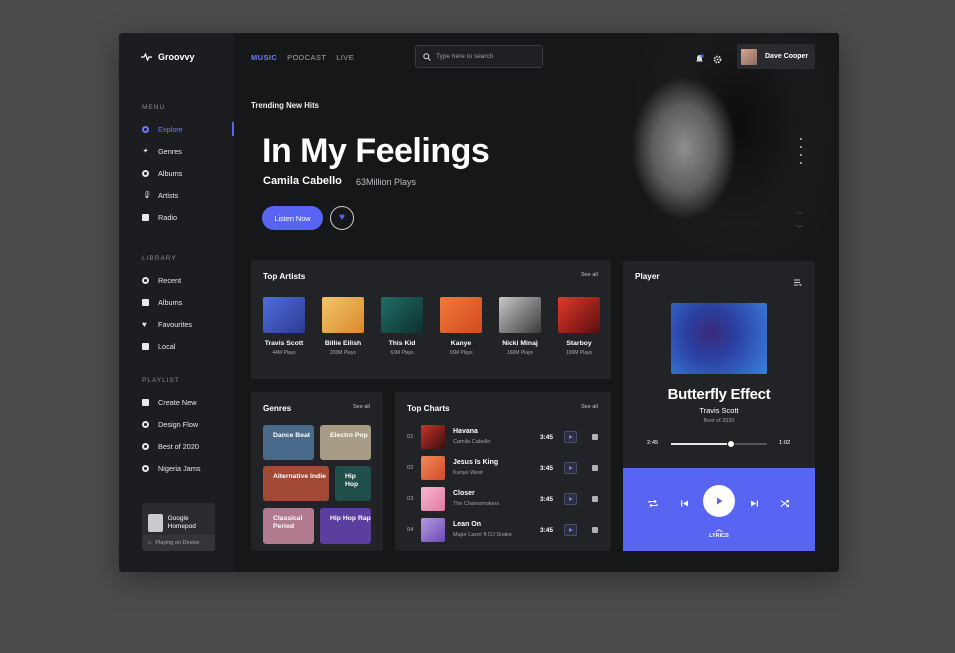  What do you see at coordinates (699, 60) in the screenshot?
I see `notification-bell-icon` at bounding box center [699, 60].